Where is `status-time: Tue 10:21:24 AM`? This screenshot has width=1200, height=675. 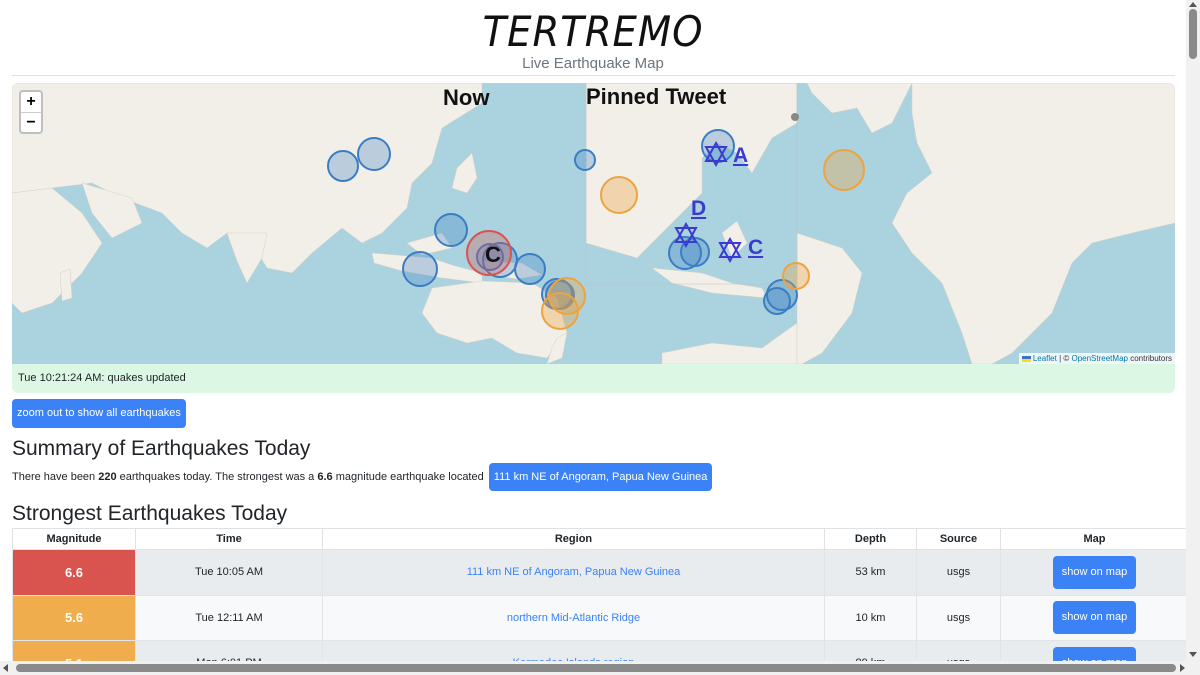
status-time: Tue 10:21:24 AM is located at coordinates (60, 378).